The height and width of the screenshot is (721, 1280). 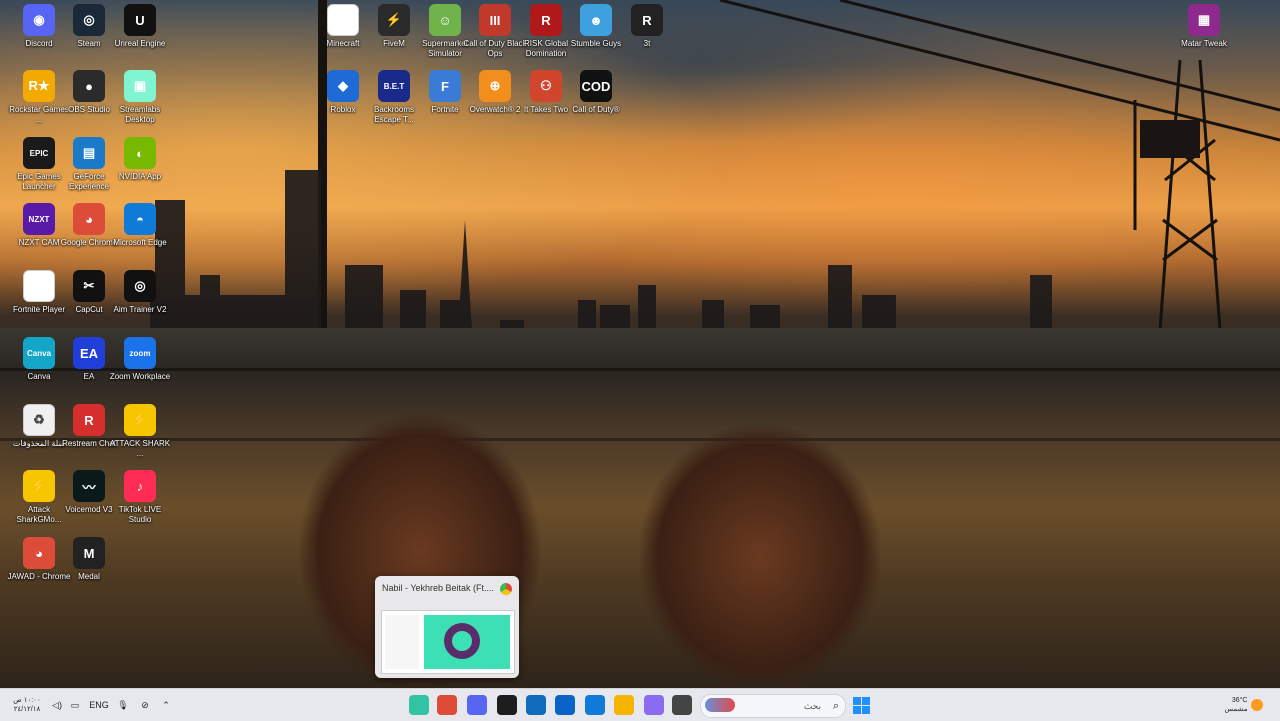 I want to click on sun-icon, so click(x=1257, y=705).